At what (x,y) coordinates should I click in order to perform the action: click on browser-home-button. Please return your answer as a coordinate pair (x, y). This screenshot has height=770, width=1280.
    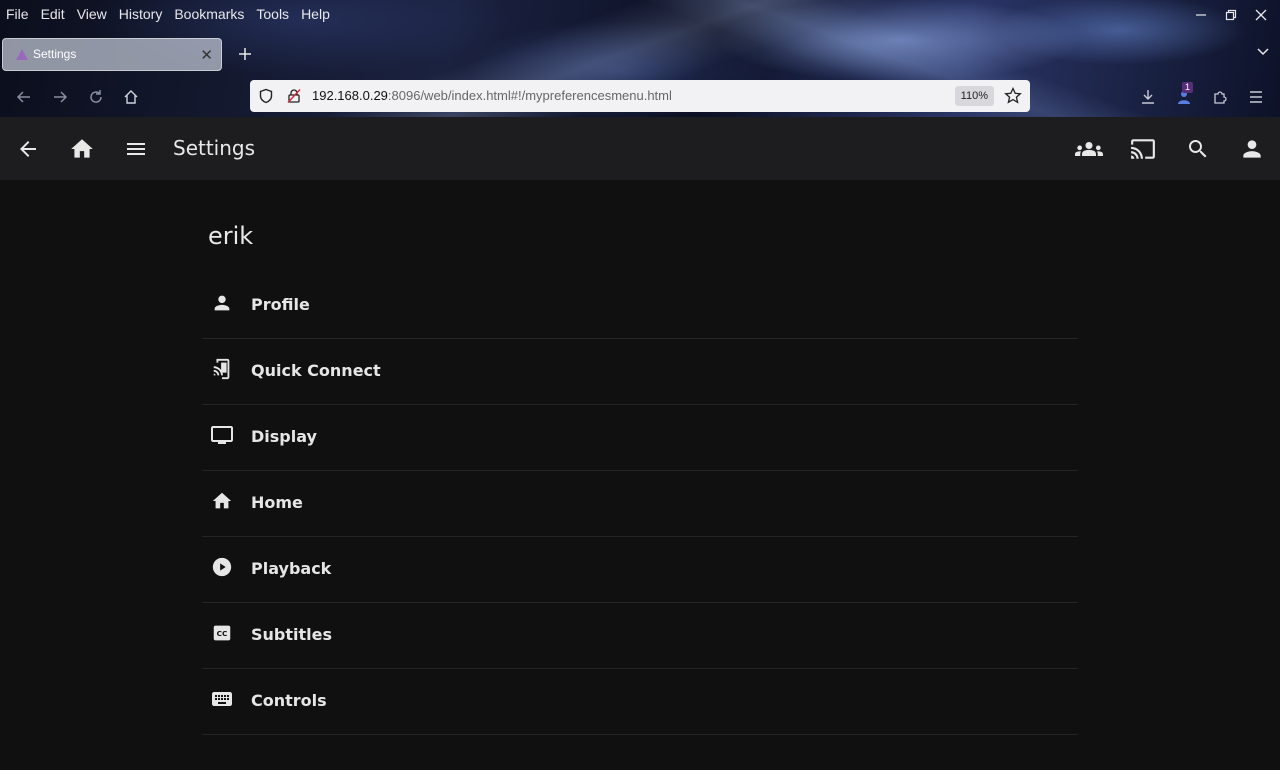
    Looking at the image, I should click on (131, 97).